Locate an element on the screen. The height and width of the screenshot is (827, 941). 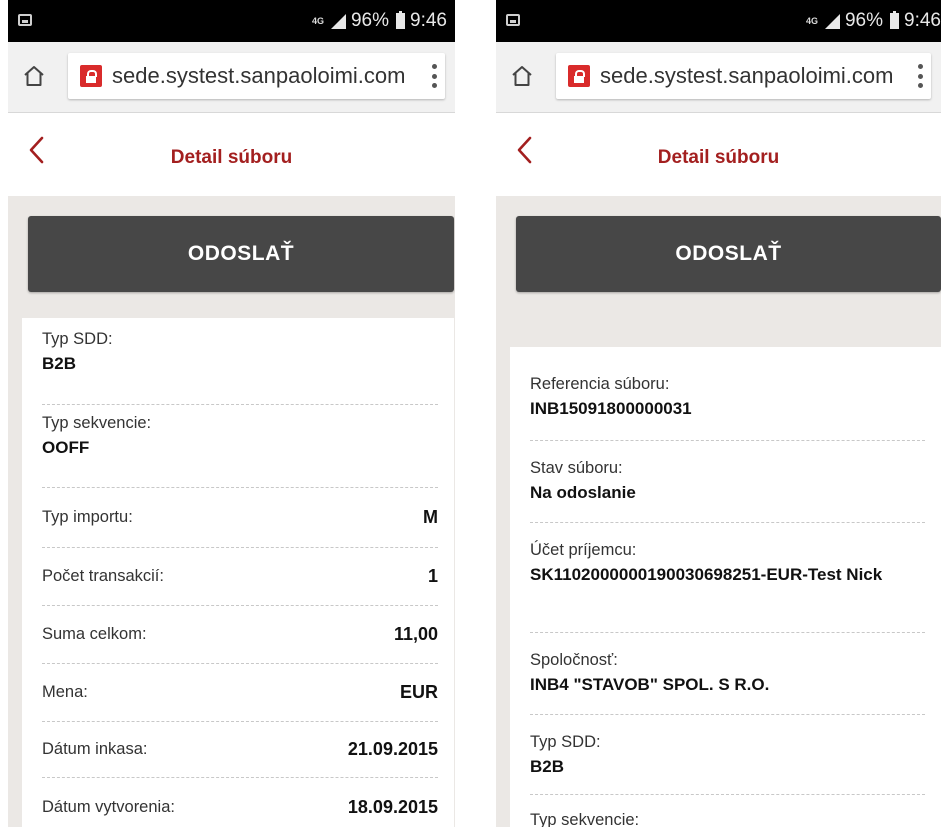
row-value: 1 is located at coordinates (432, 576).